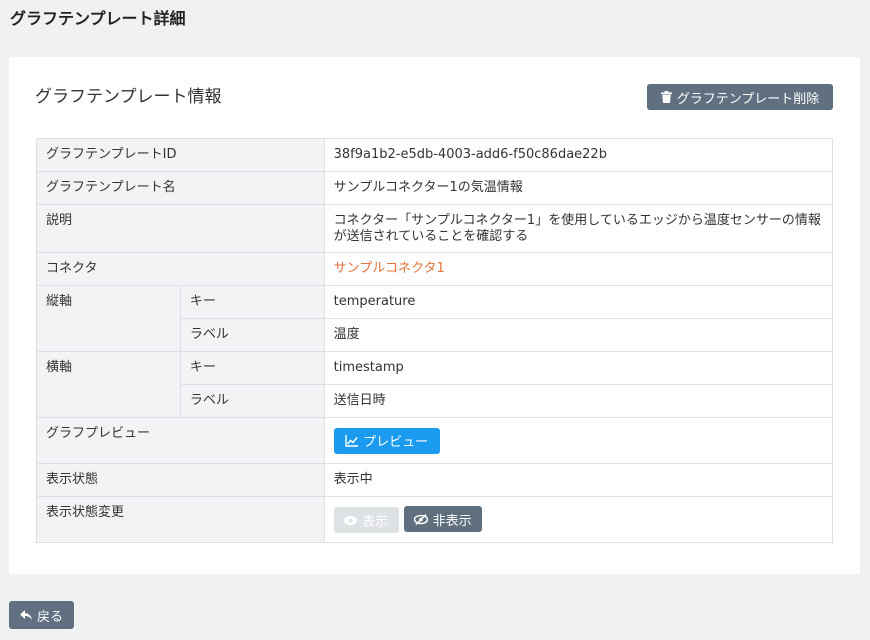 The height and width of the screenshot is (640, 870). Describe the element at coordinates (352, 440) in the screenshot. I see `line-chart-icon` at that location.